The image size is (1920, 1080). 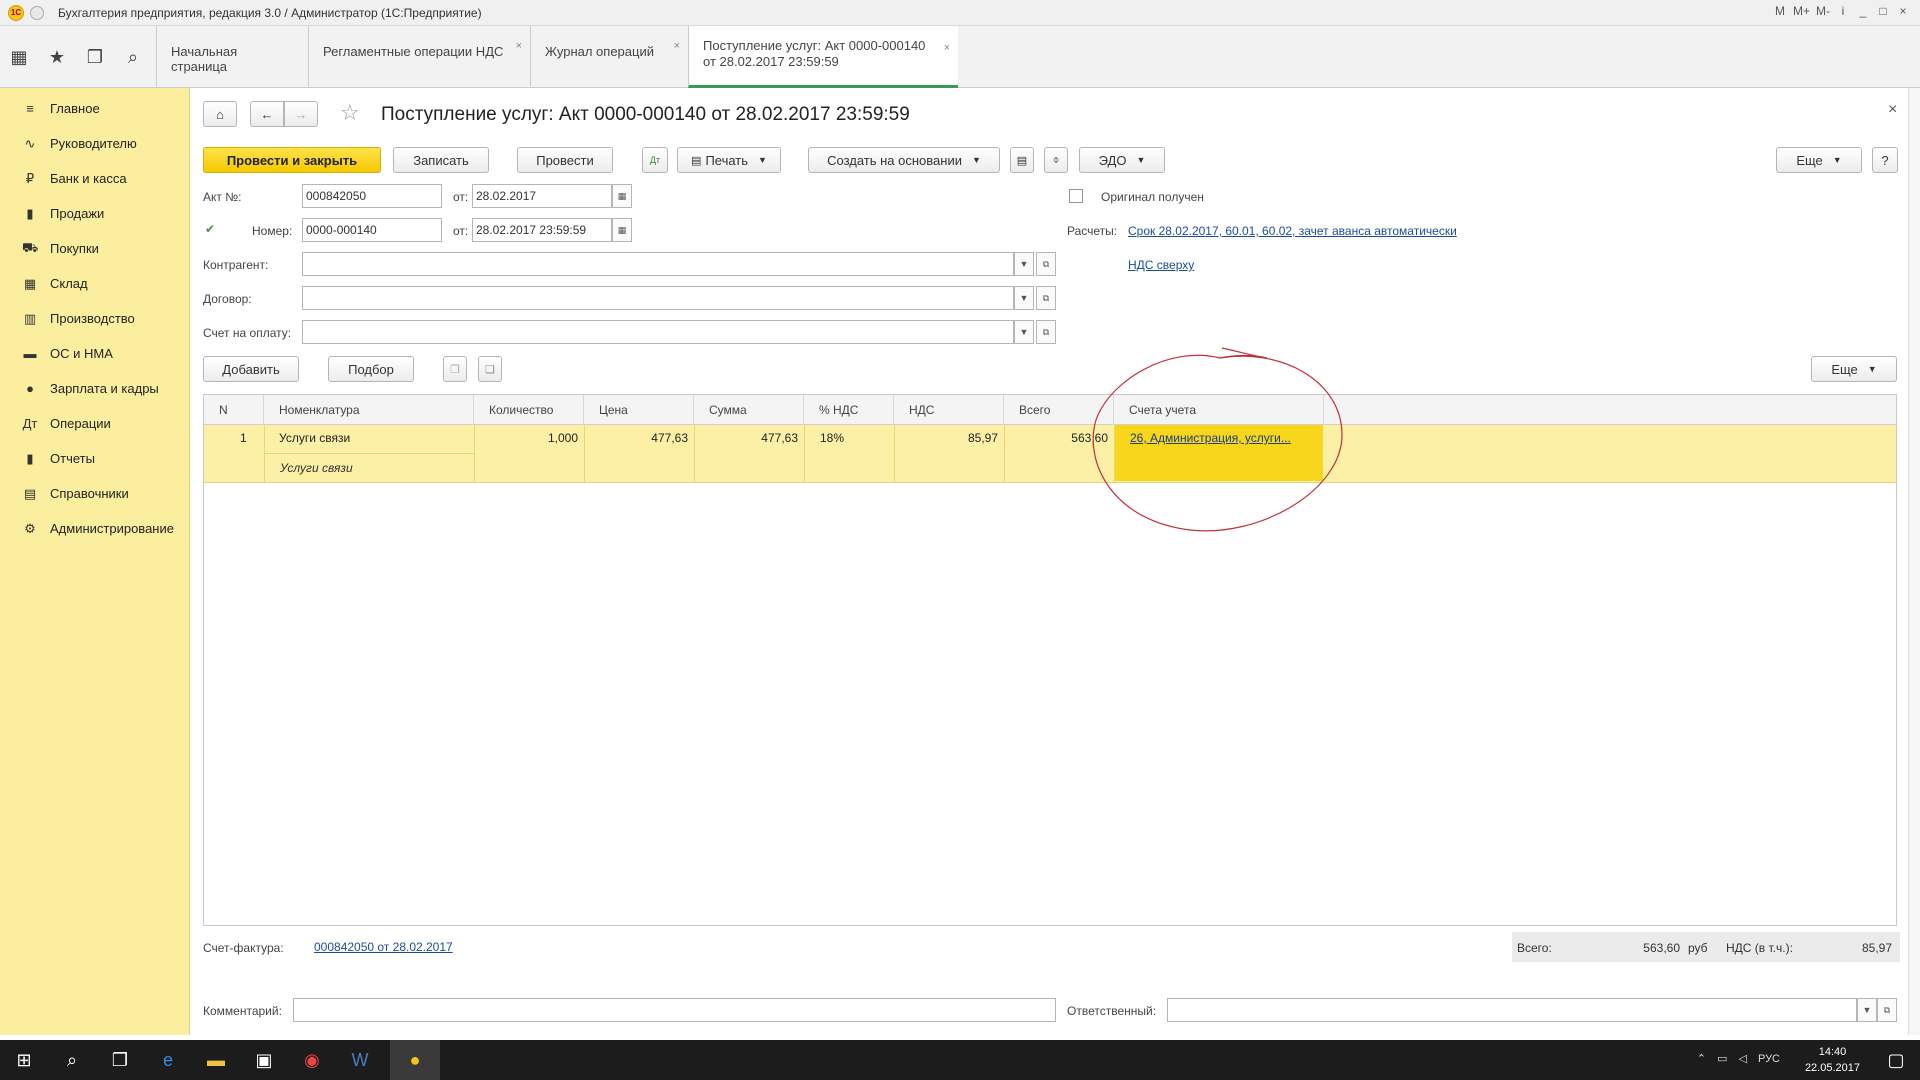 I want to click on col-n: N, so click(x=234, y=410).